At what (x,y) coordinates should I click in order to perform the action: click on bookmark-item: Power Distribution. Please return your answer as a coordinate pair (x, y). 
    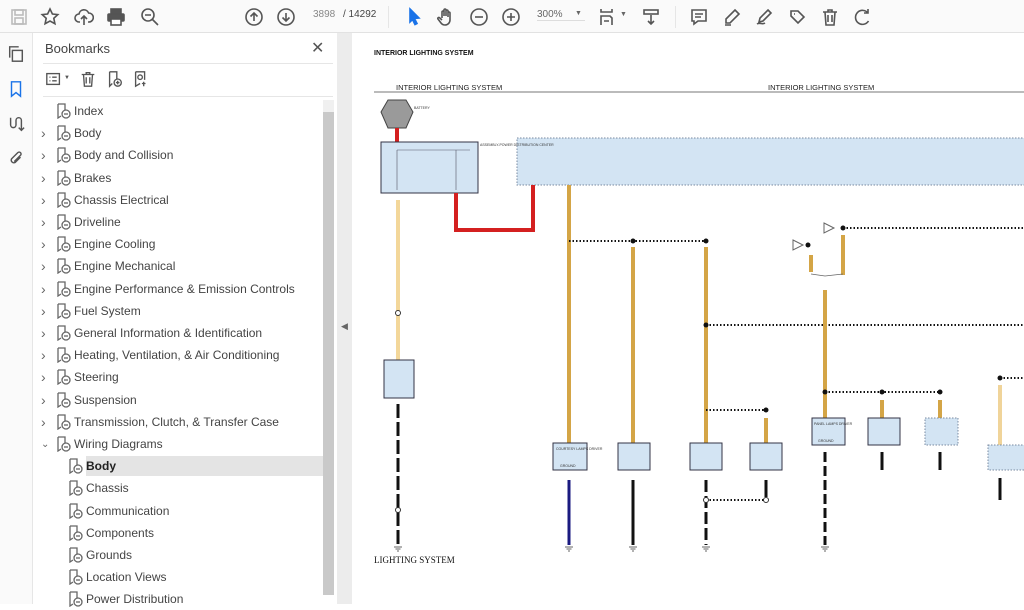
    Looking at the image, I should click on (178, 599).